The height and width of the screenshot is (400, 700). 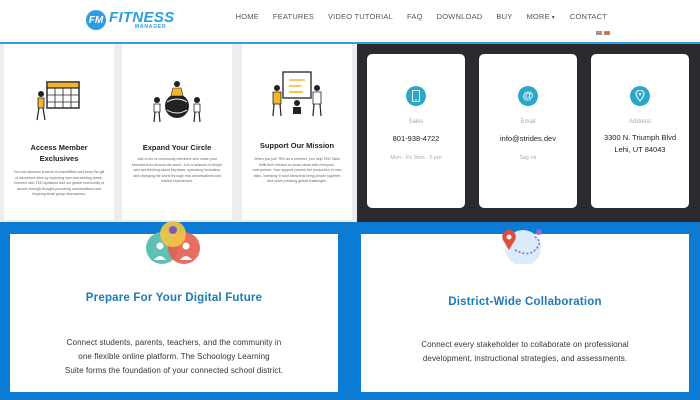 What do you see at coordinates (416, 122) in the screenshot?
I see `contact-label: Sales` at bounding box center [416, 122].